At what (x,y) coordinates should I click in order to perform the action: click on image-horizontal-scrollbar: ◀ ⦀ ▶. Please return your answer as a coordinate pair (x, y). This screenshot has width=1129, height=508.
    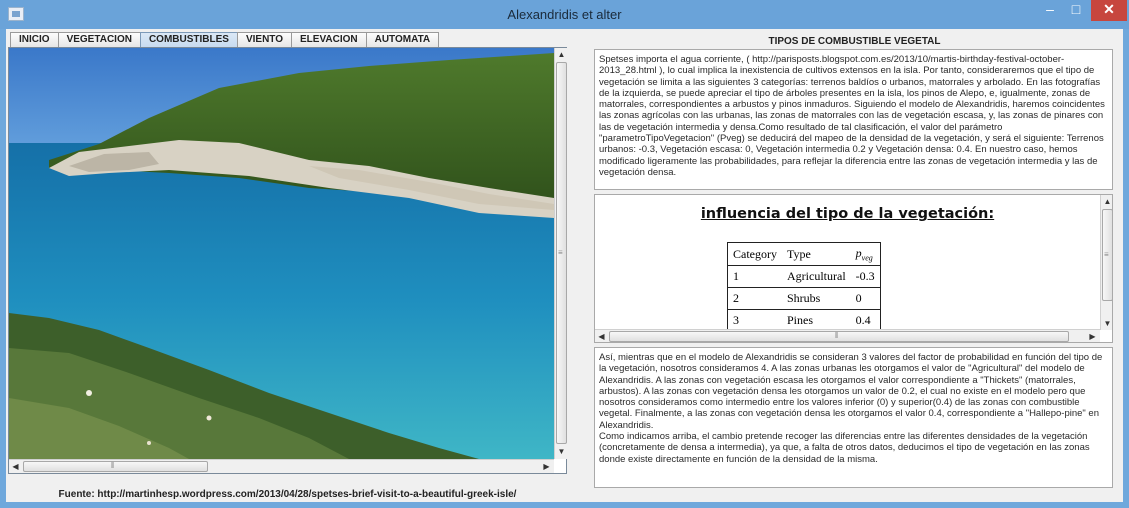
    Looking at the image, I should click on (281, 466).